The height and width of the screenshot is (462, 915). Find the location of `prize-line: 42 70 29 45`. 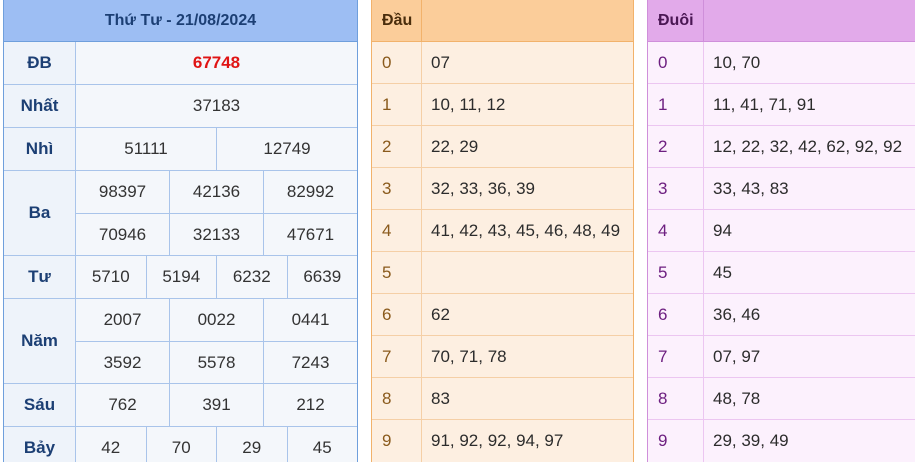

prize-line: 42 70 29 45 is located at coordinates (216, 444).